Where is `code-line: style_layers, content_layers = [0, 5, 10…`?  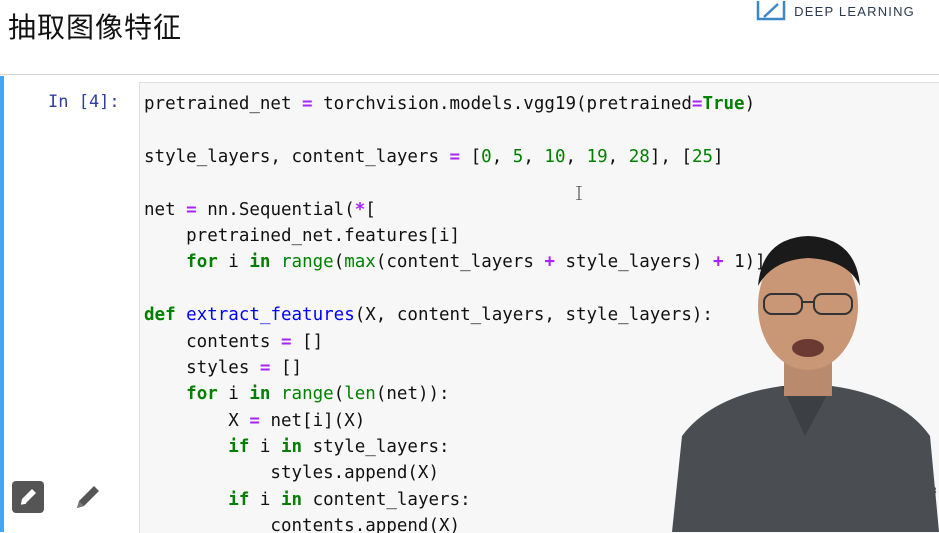
code-line: style_layers, content_layers = [0, 5, 10… is located at coordinates (541, 157).